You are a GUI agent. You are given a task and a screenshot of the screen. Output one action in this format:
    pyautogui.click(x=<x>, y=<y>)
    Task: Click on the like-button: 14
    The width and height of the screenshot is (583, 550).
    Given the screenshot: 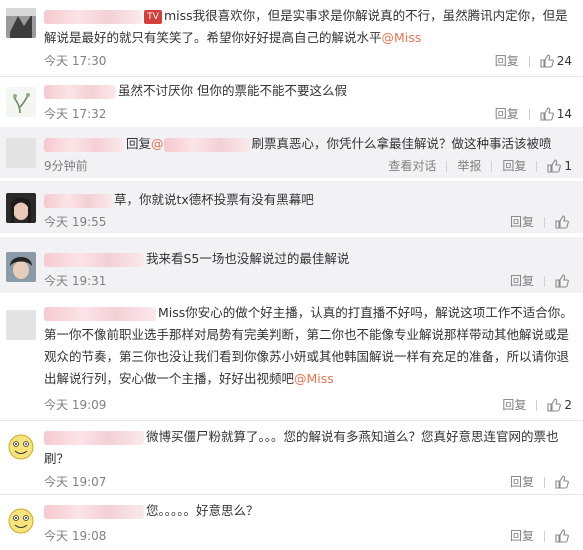 What is the action you would take?
    pyautogui.click(x=556, y=114)
    